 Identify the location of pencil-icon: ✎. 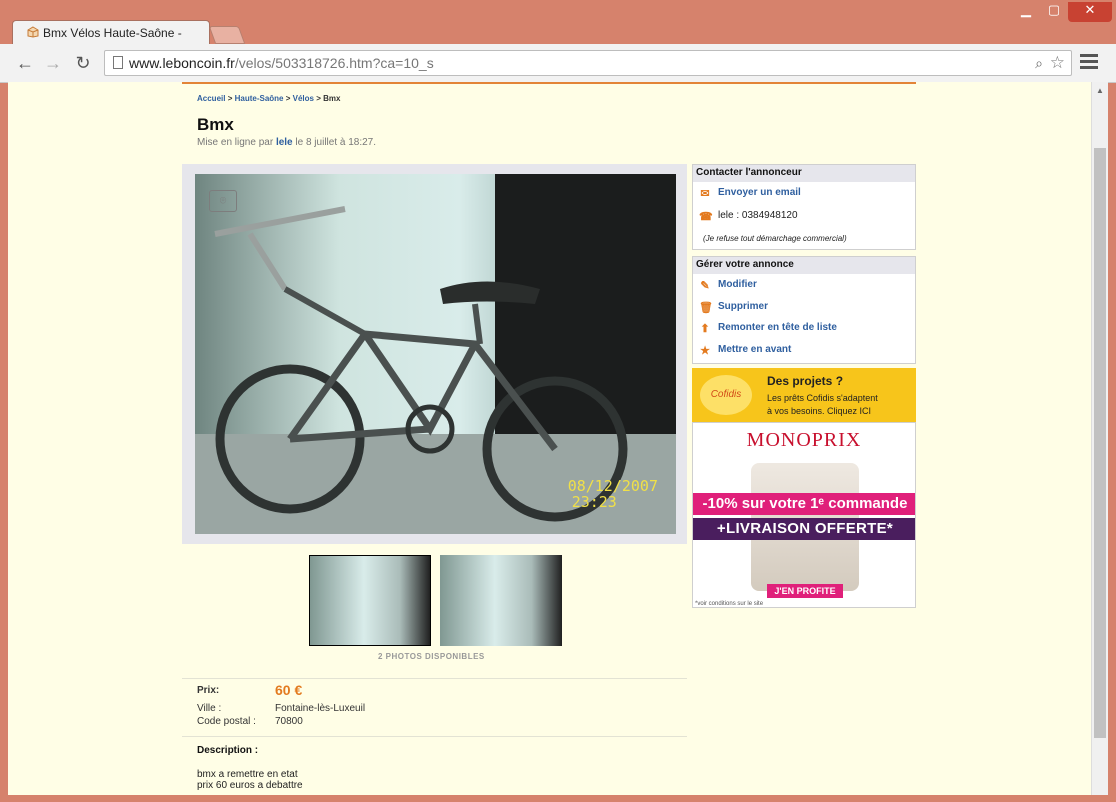
(705, 286).